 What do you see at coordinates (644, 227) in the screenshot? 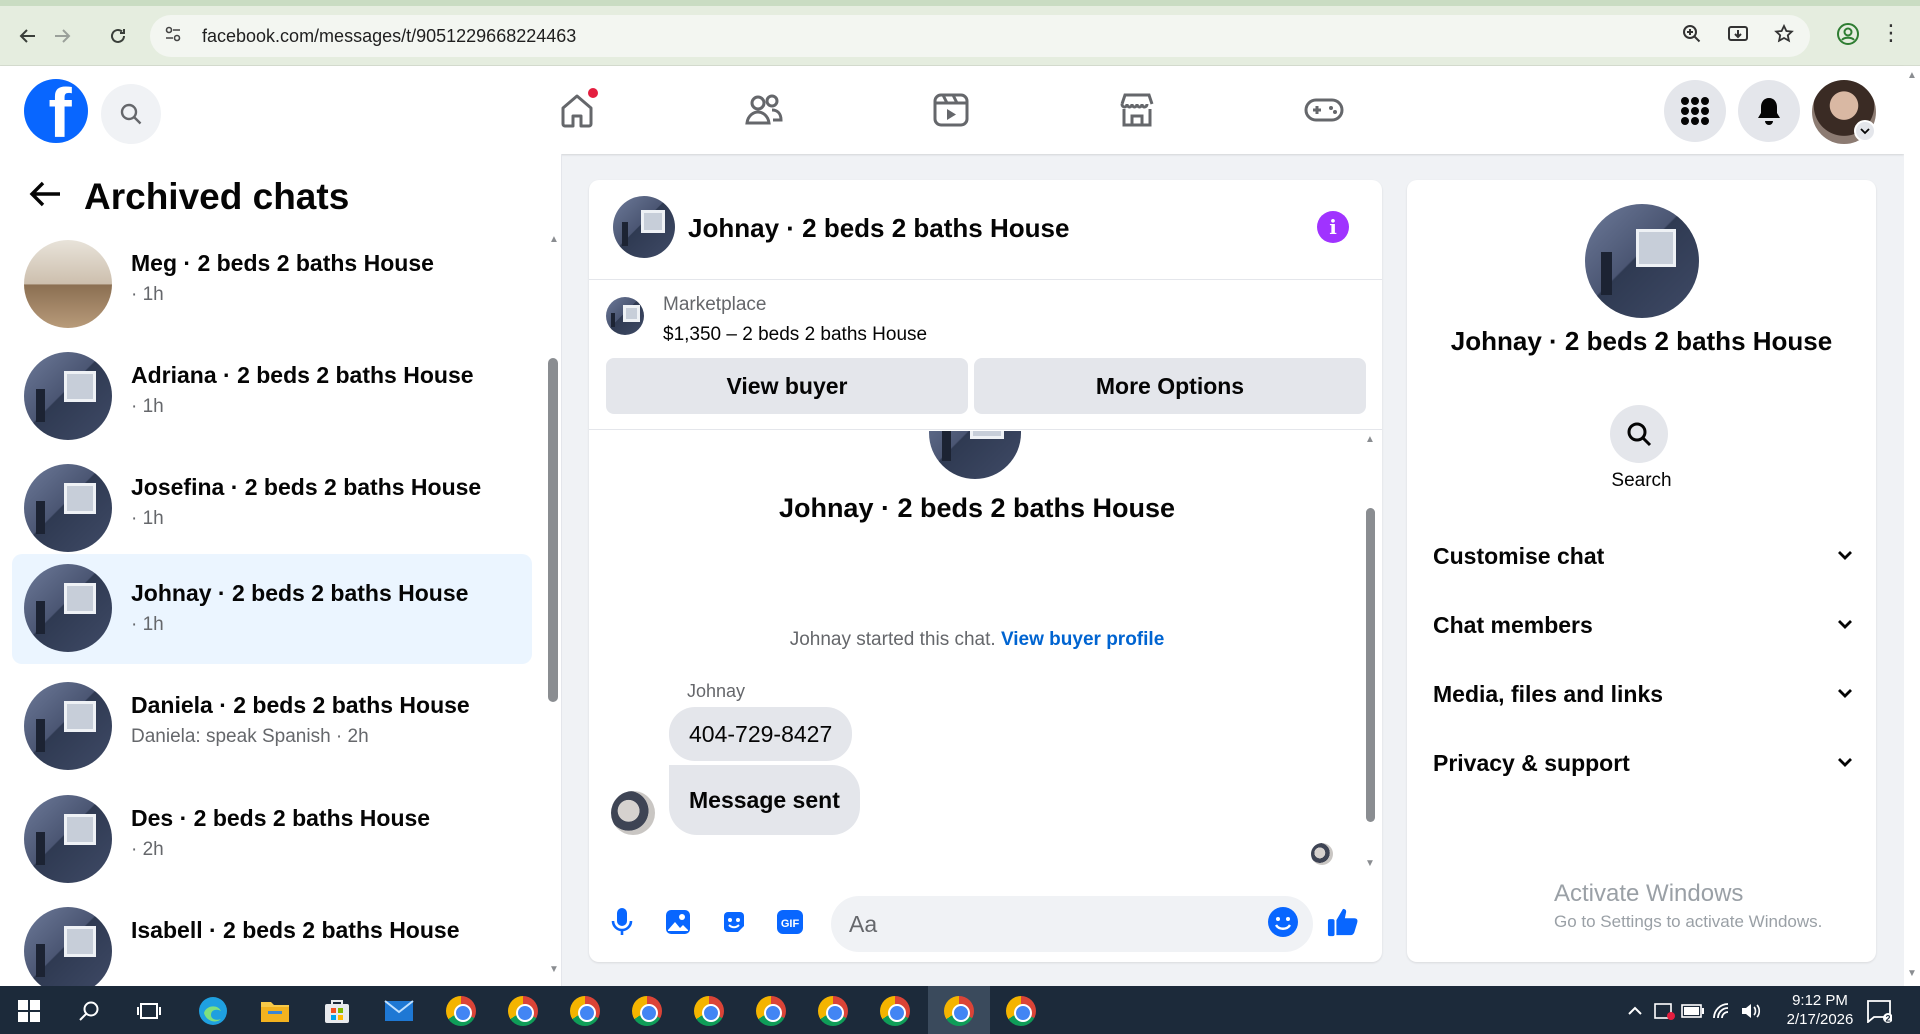
I see `conversation-avatar` at bounding box center [644, 227].